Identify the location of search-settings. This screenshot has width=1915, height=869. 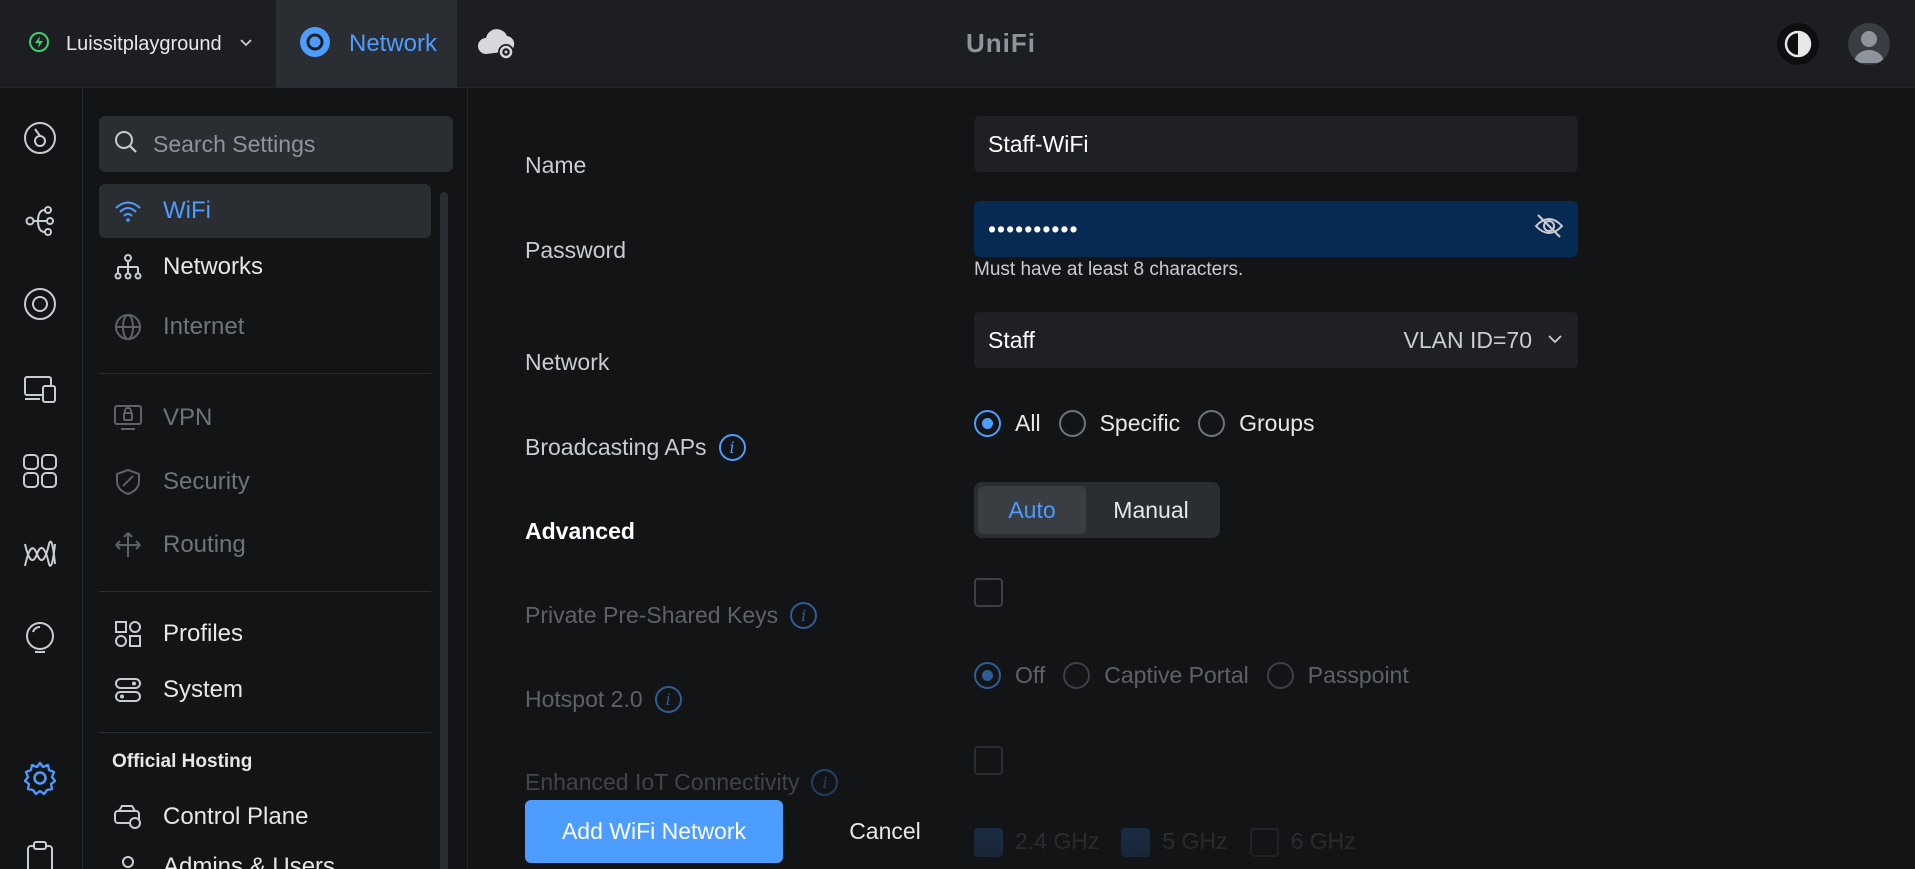
(276, 144).